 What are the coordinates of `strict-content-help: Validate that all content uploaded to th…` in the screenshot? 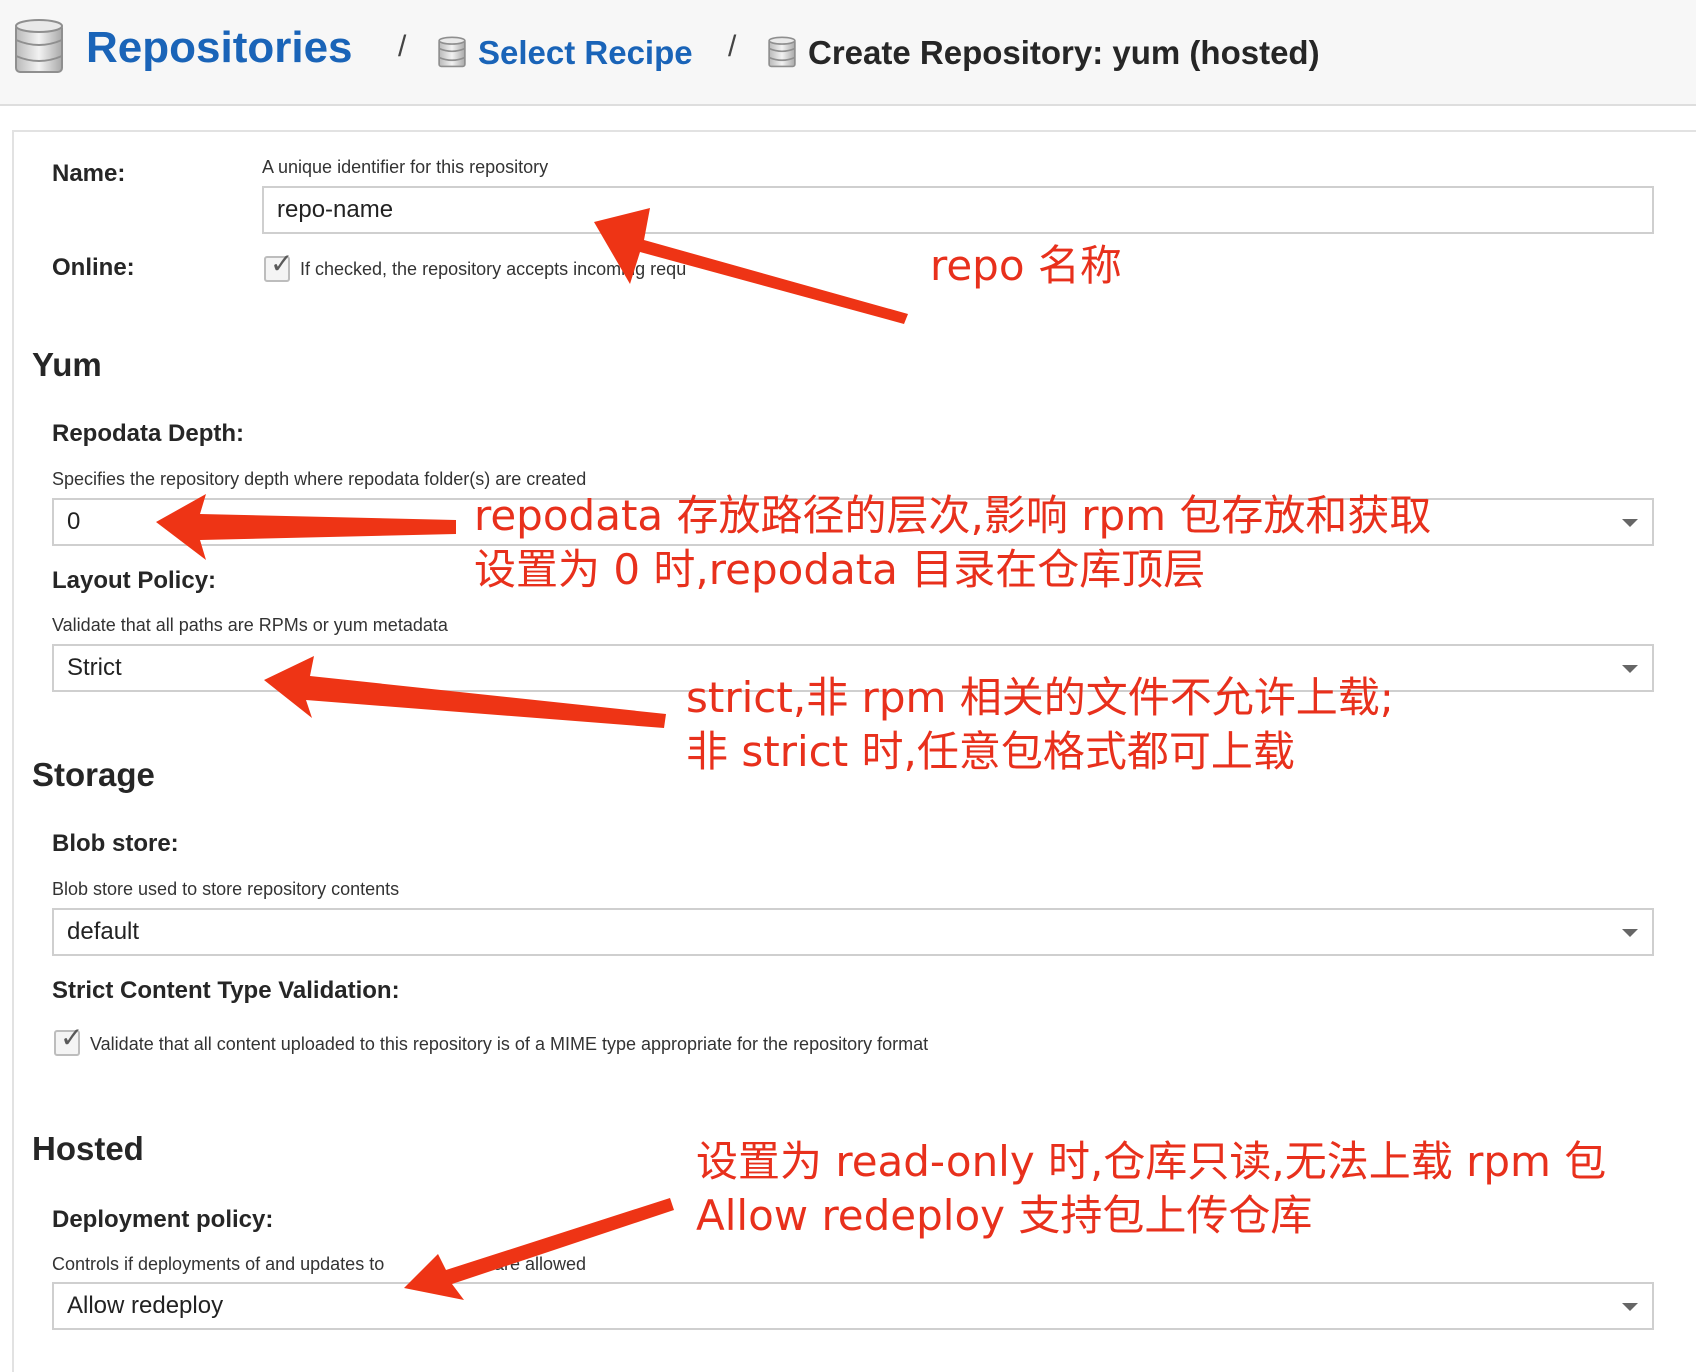 It's located at (509, 1044).